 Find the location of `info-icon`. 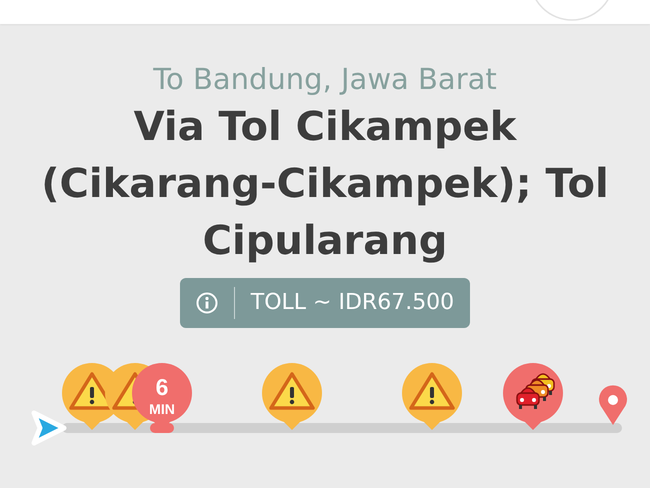

info-icon is located at coordinates (207, 303).